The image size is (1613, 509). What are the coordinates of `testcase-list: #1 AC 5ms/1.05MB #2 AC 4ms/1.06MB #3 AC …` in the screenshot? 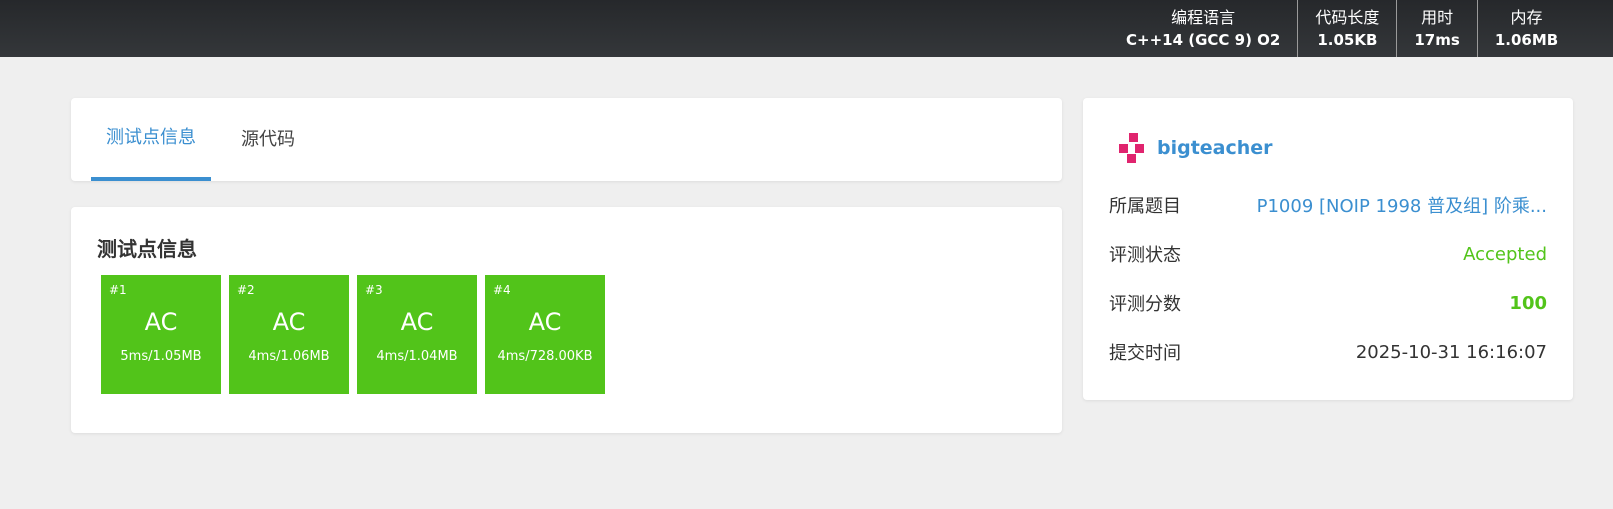 It's located at (353, 334).